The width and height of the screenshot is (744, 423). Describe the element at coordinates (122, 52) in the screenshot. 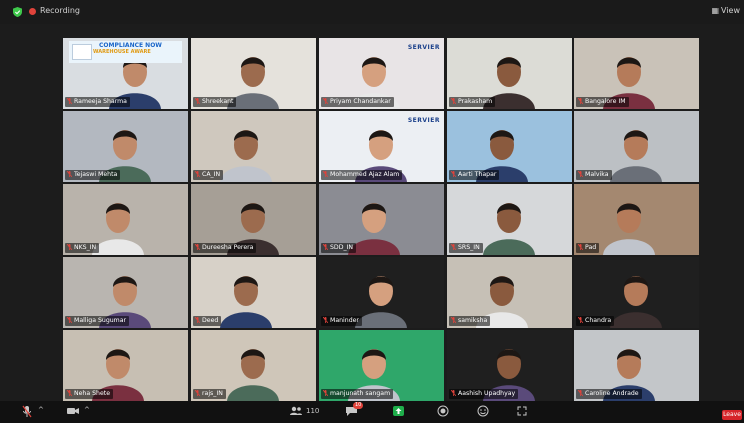

I see `banner-subtitle: WAREHOUSE AWARE` at that location.